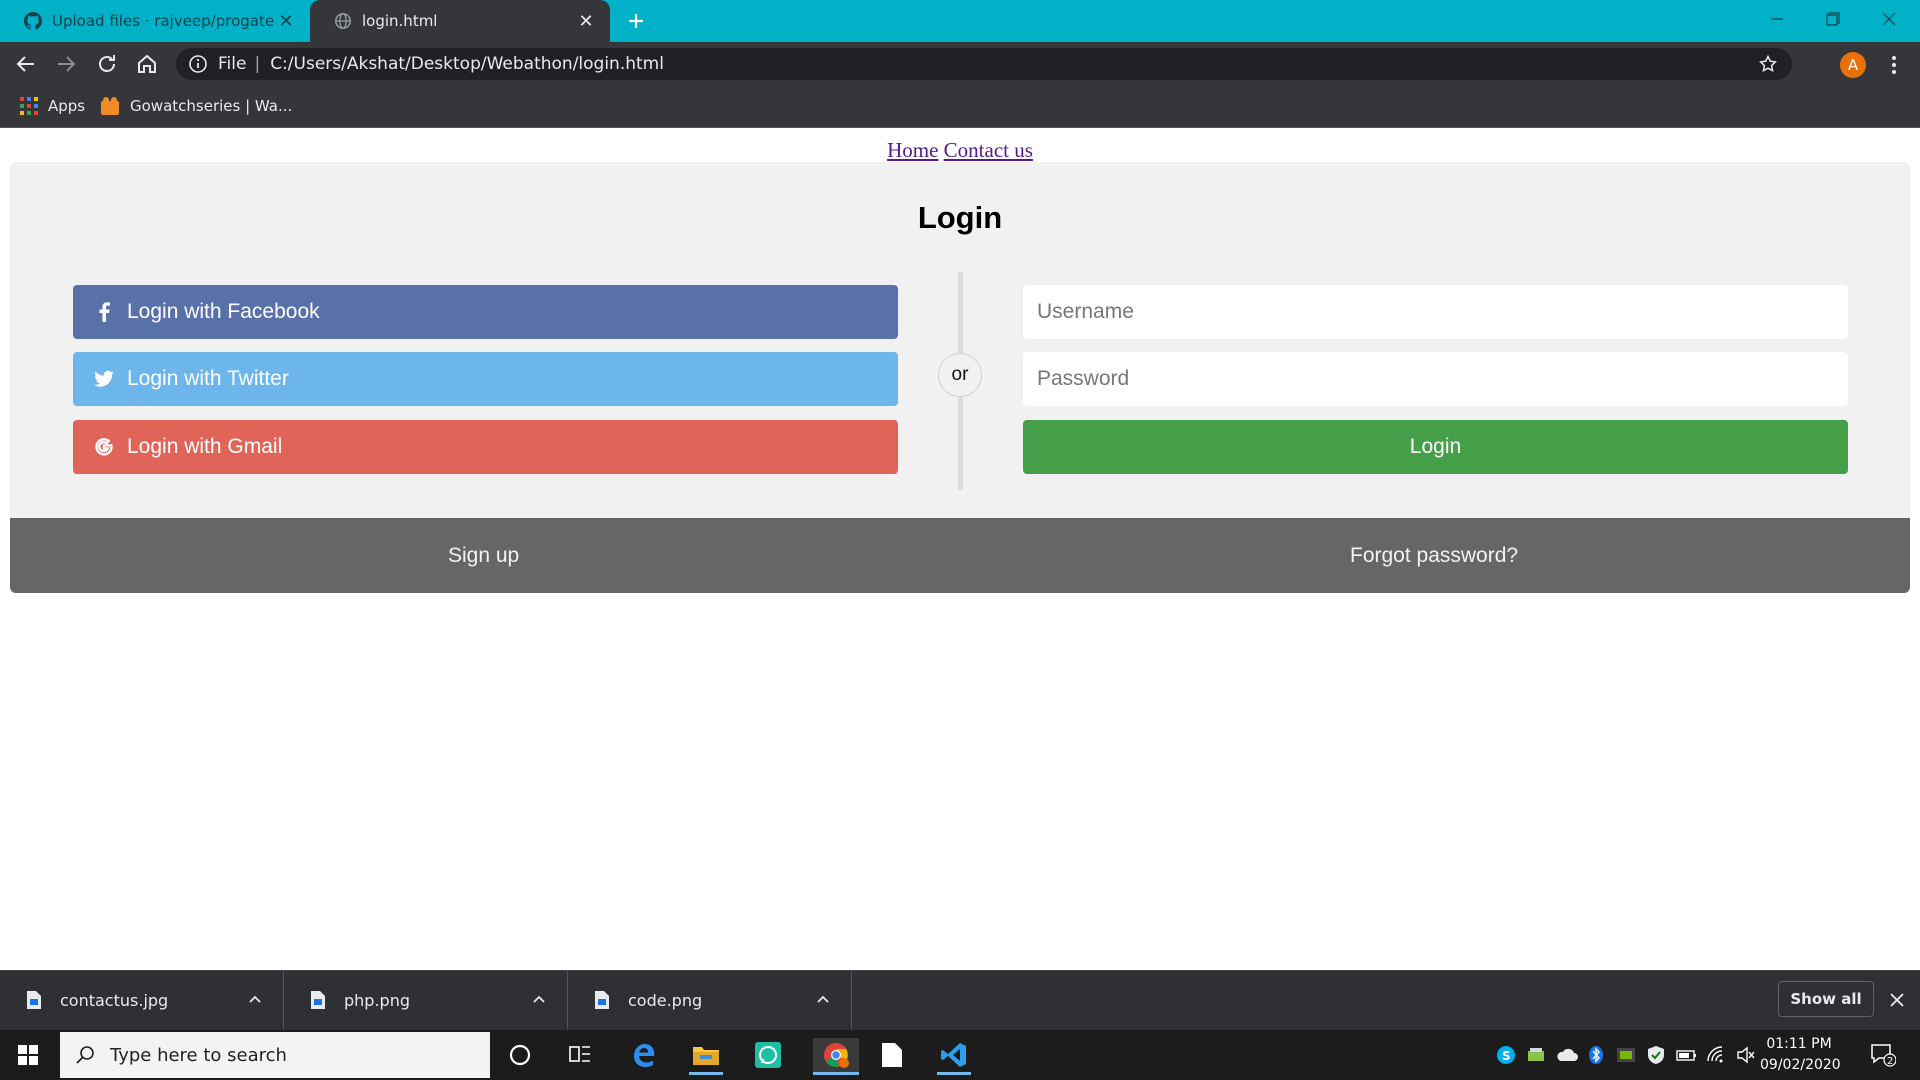 The width and height of the screenshot is (1920, 1080). I want to click on login-facebook-button: Login with Facebook, so click(485, 312).